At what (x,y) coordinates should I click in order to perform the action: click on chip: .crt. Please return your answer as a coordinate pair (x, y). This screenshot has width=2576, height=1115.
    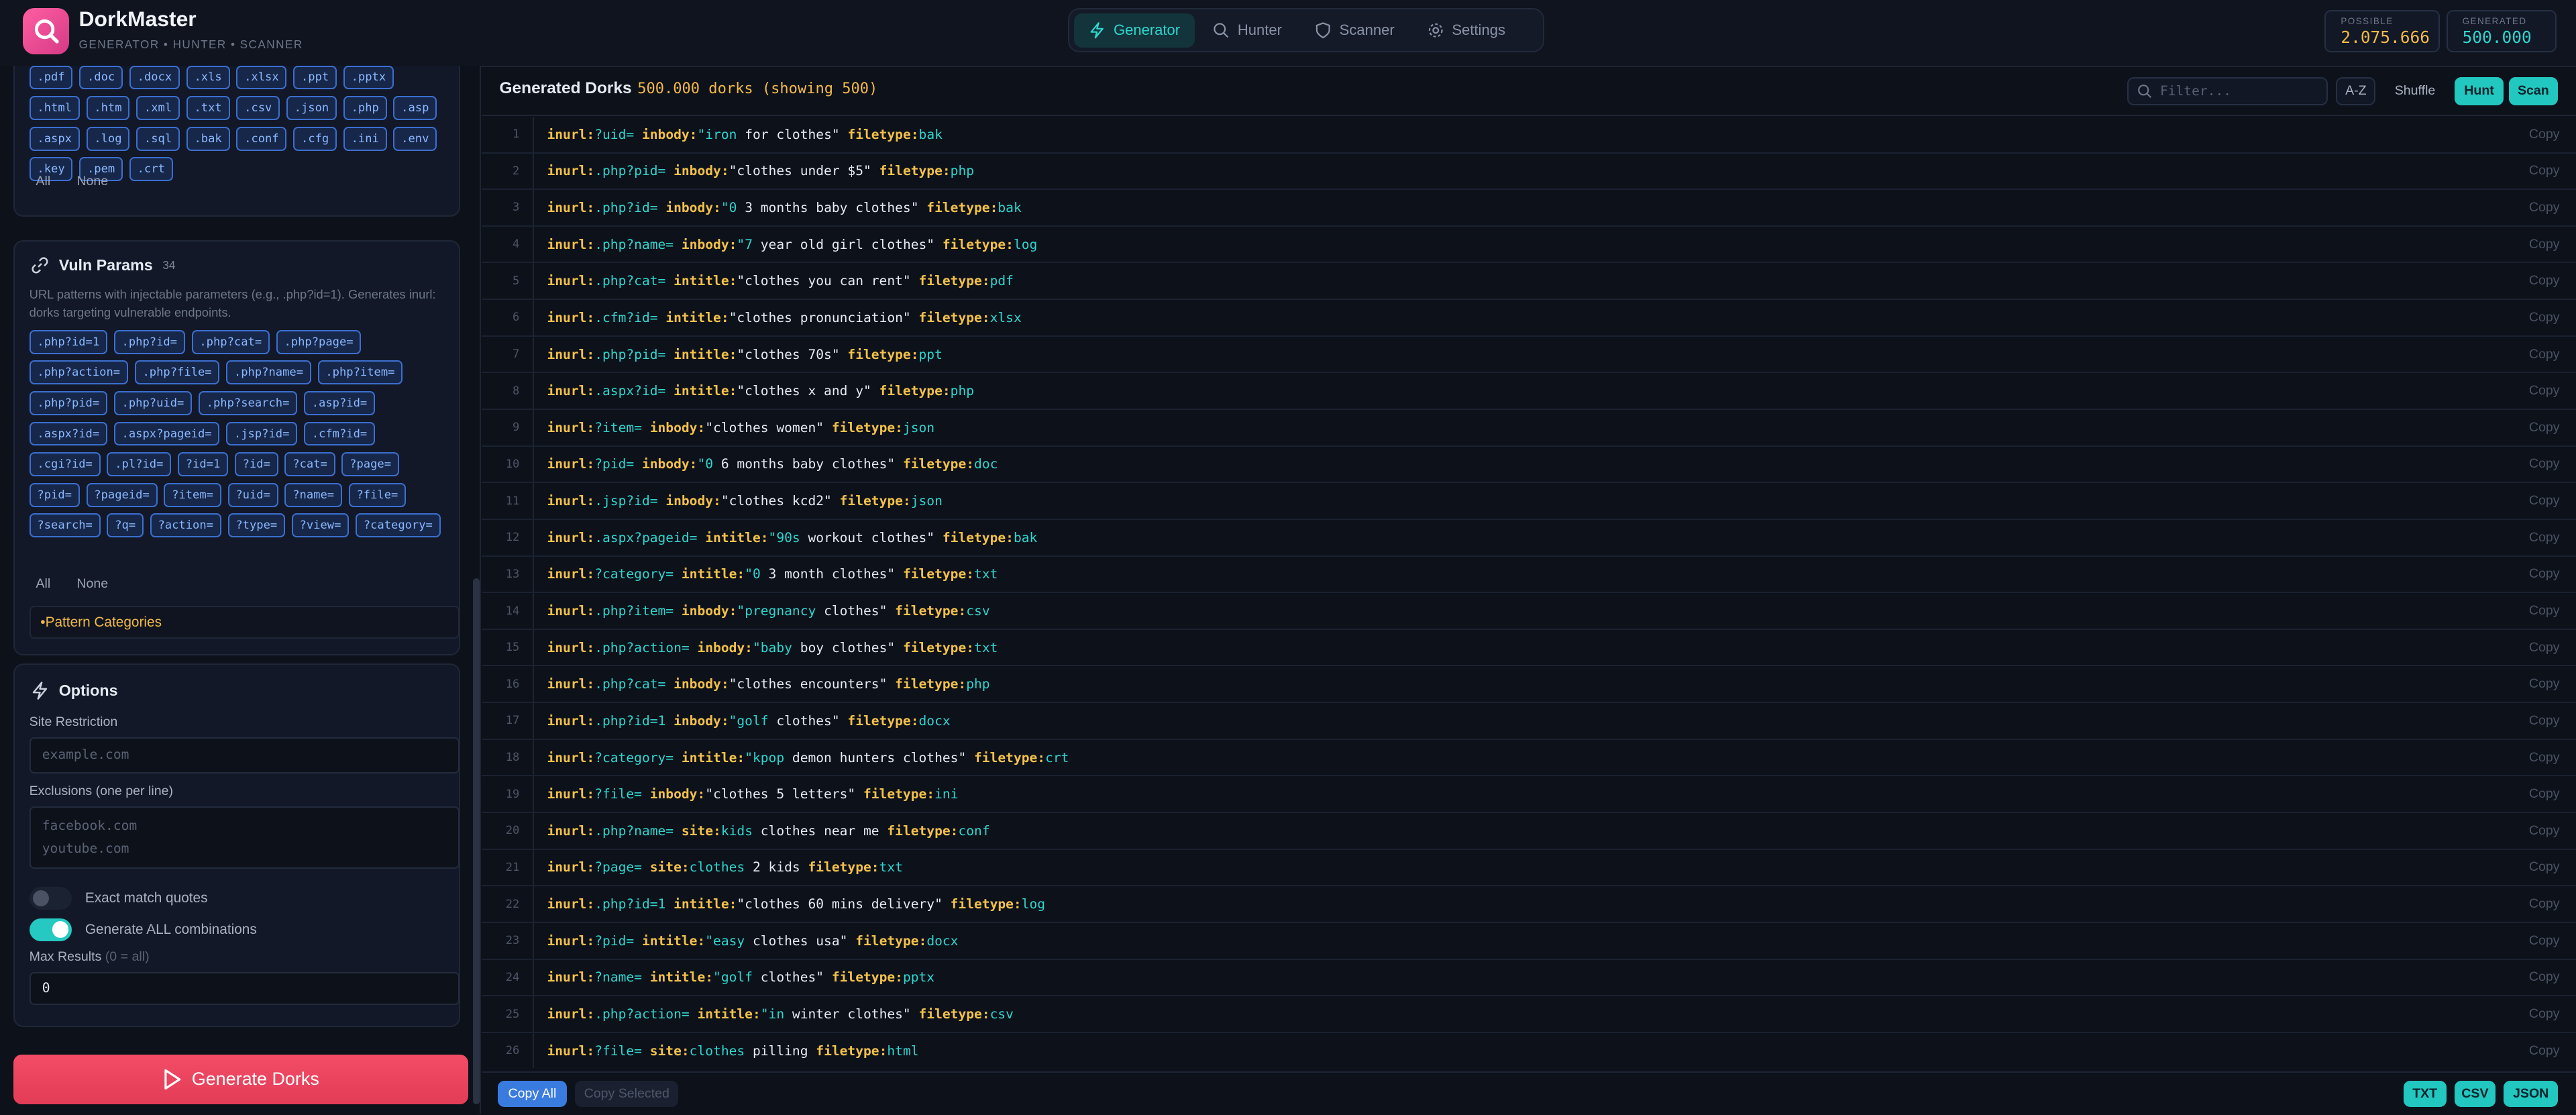
    Looking at the image, I should click on (151, 169).